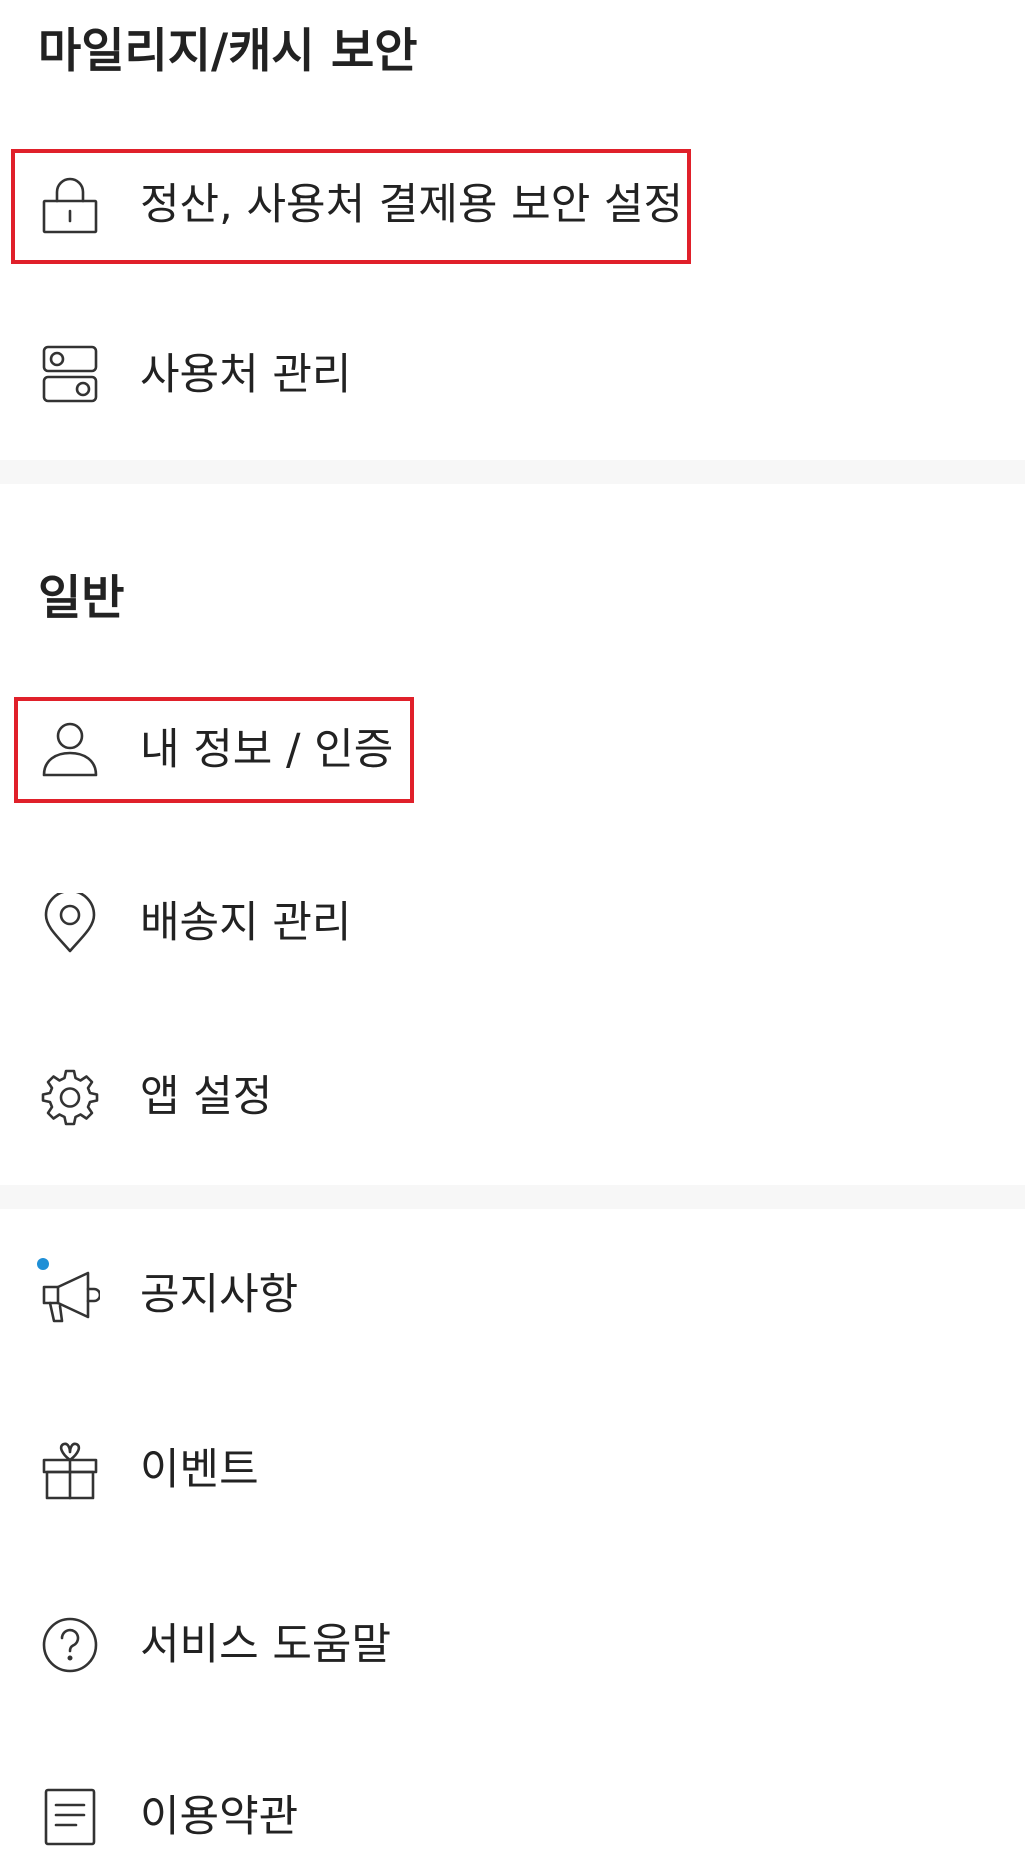 The height and width of the screenshot is (1869, 1025). What do you see at coordinates (512, 375) in the screenshot?
I see `menu-item-usage-management: 사용처 관리` at bounding box center [512, 375].